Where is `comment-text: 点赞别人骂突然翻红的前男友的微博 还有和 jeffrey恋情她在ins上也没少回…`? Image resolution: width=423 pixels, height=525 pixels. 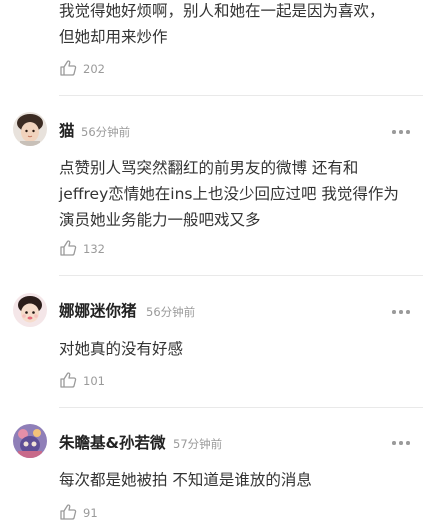
comment-text: 点赞别人骂突然翻红的前男友的微博 还有和 jeffrey恋情她在ins上也没少回… is located at coordinates (229, 194).